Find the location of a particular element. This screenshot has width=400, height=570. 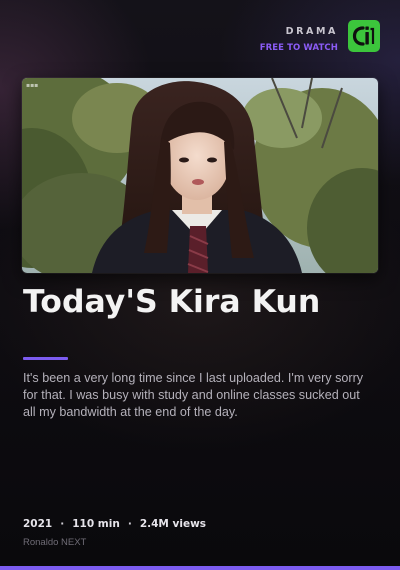

duration: 110 min is located at coordinates (96, 524).